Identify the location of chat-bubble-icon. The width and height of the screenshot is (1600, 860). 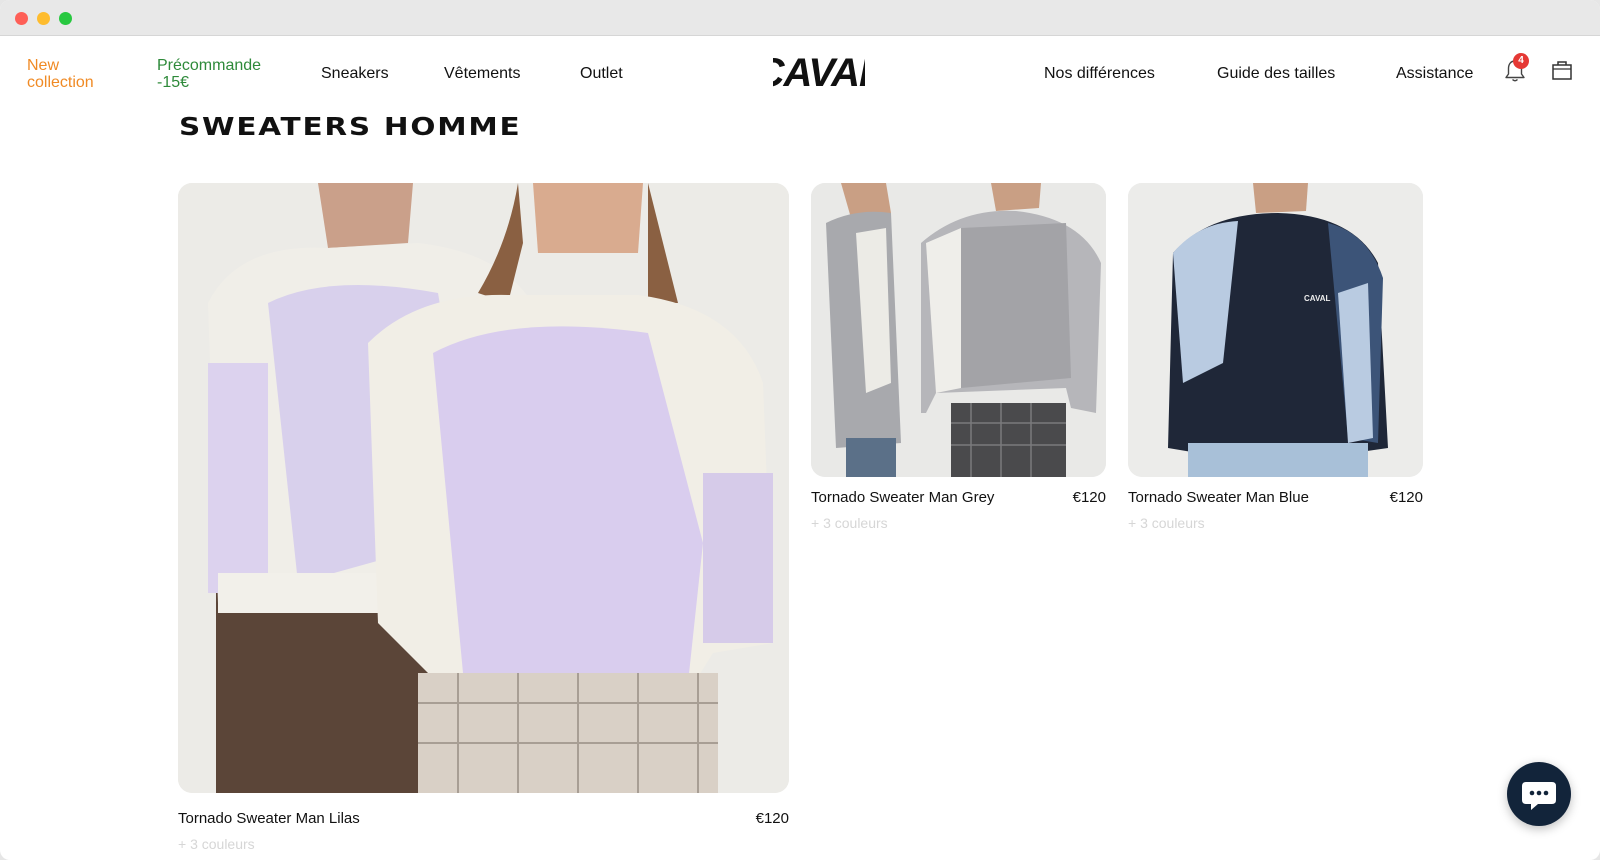
(1539, 796).